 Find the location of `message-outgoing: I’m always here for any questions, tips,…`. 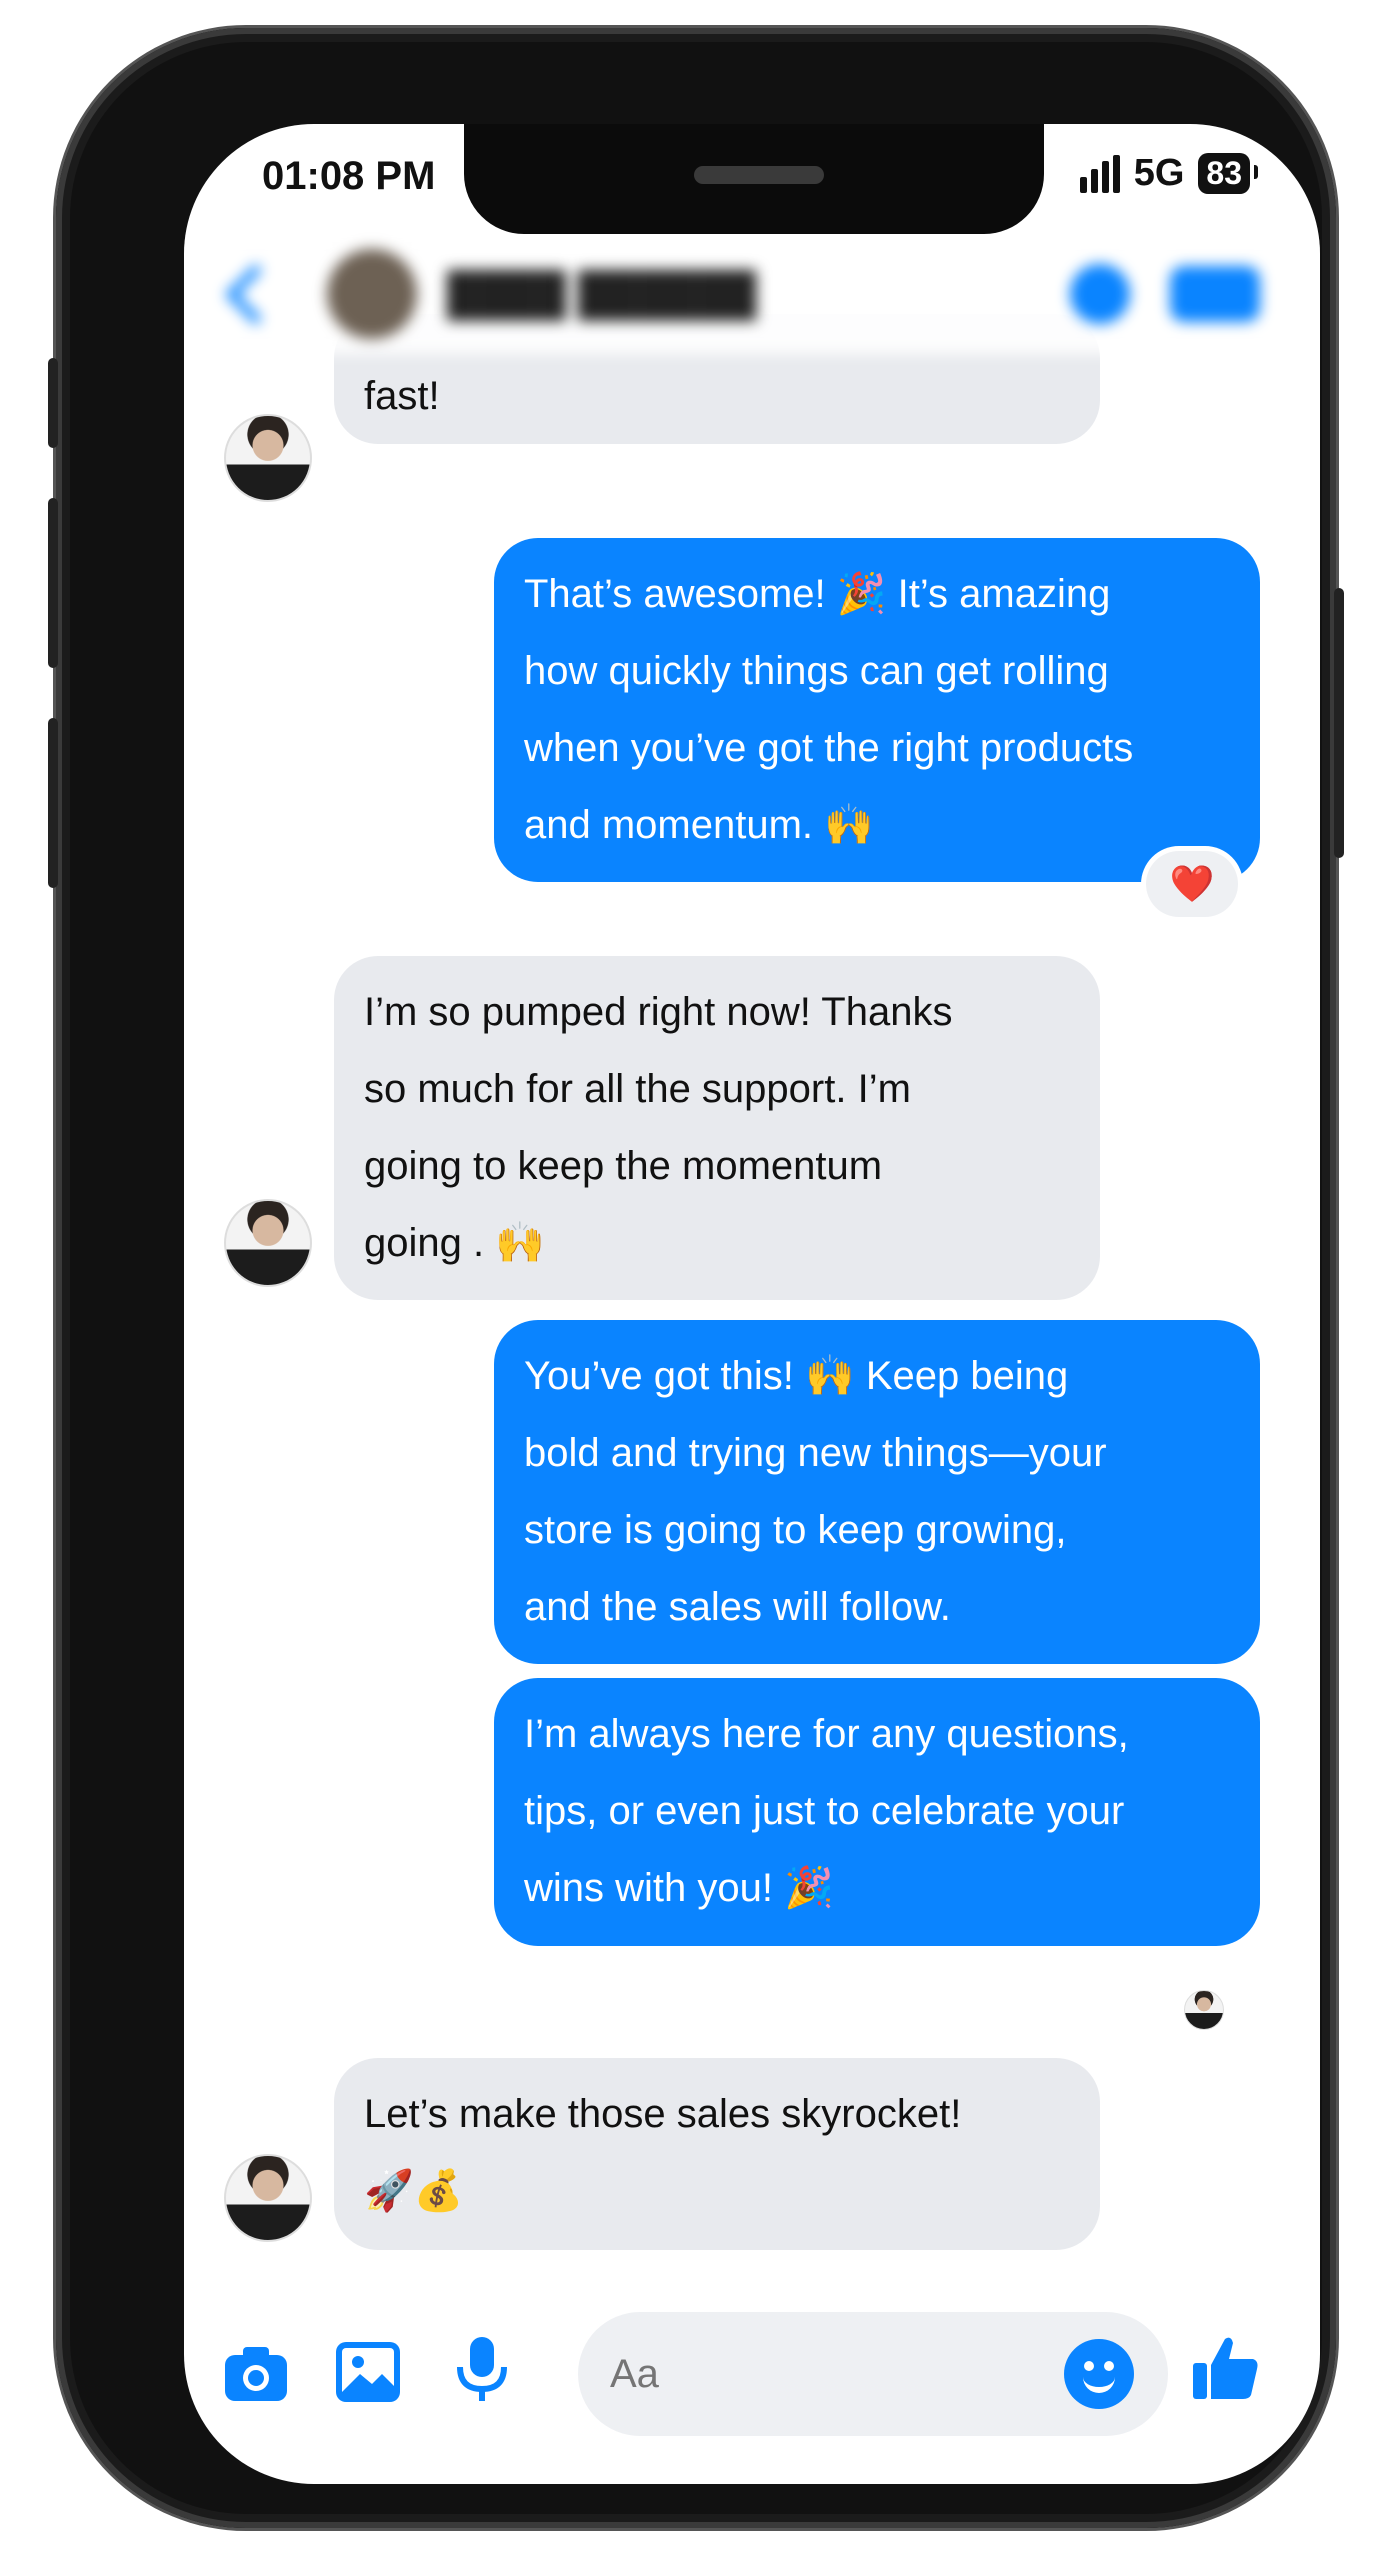

message-outgoing: I’m always here for any questions, tips,… is located at coordinates (877, 1812).